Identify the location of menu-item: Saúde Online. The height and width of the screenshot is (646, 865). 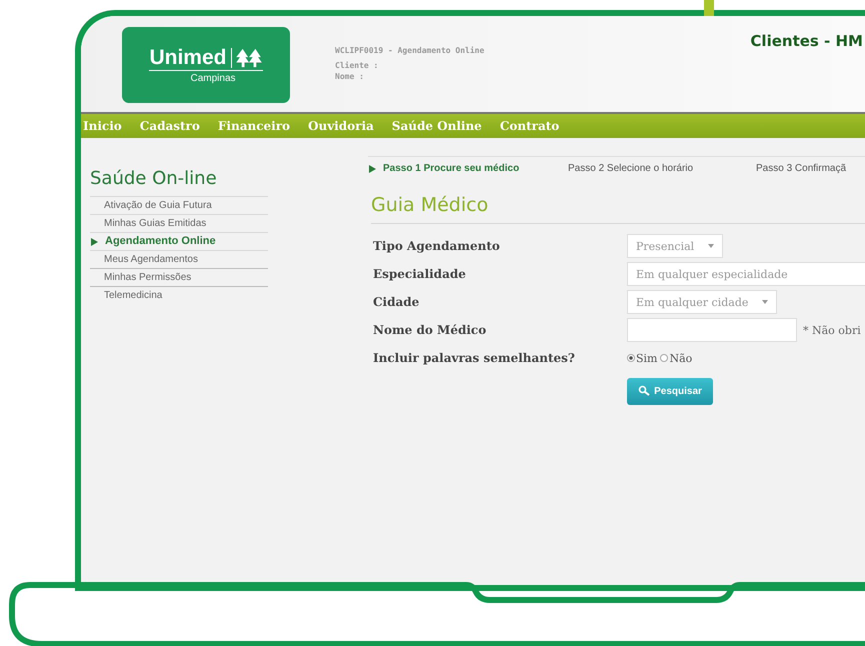
(437, 126).